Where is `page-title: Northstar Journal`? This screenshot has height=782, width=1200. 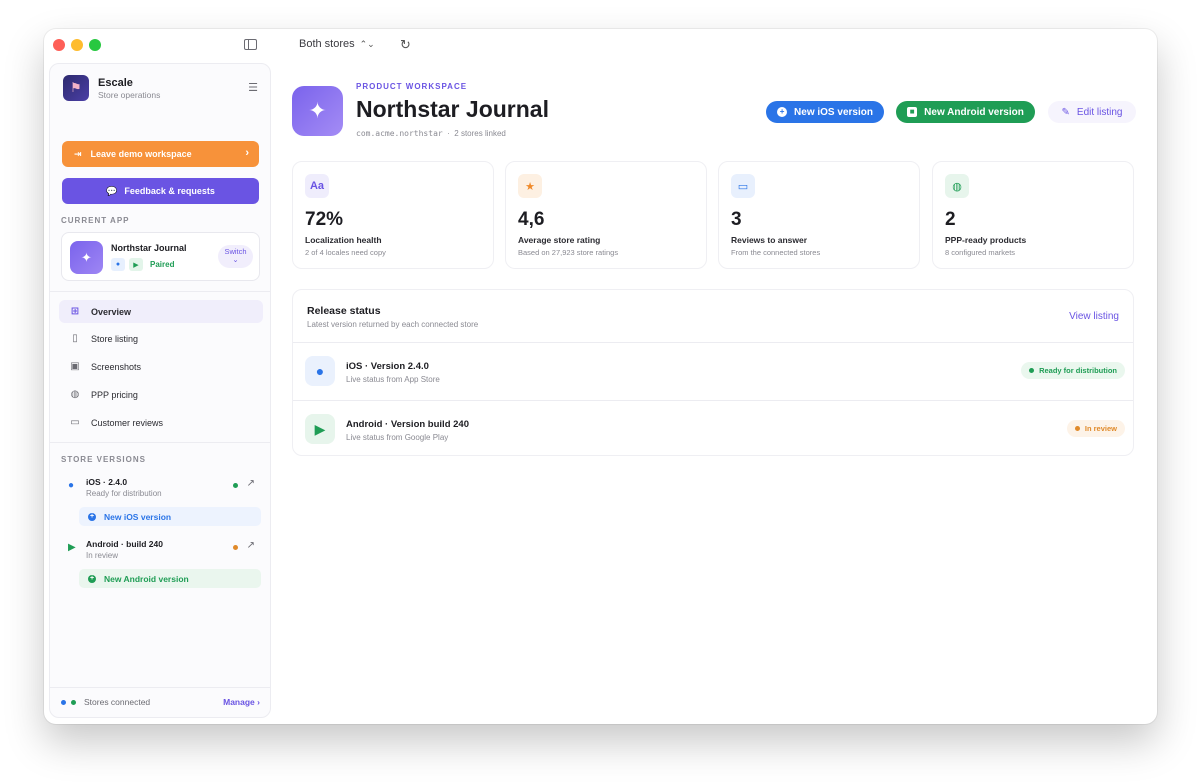 page-title: Northstar Journal is located at coordinates (452, 109).